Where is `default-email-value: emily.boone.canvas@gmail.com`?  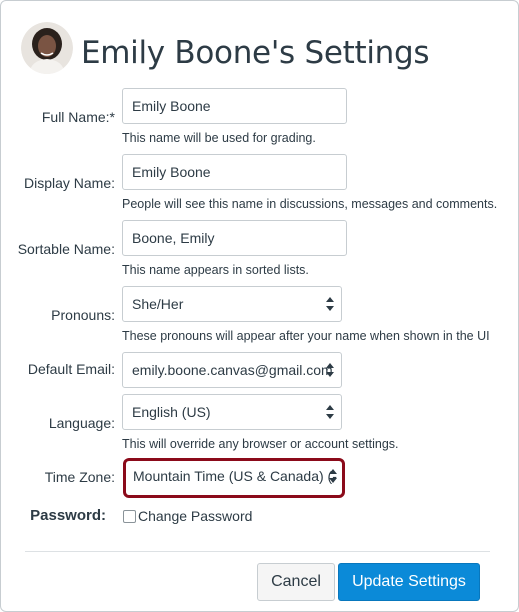 default-email-value: emily.boone.canvas@gmail.com is located at coordinates (232, 370).